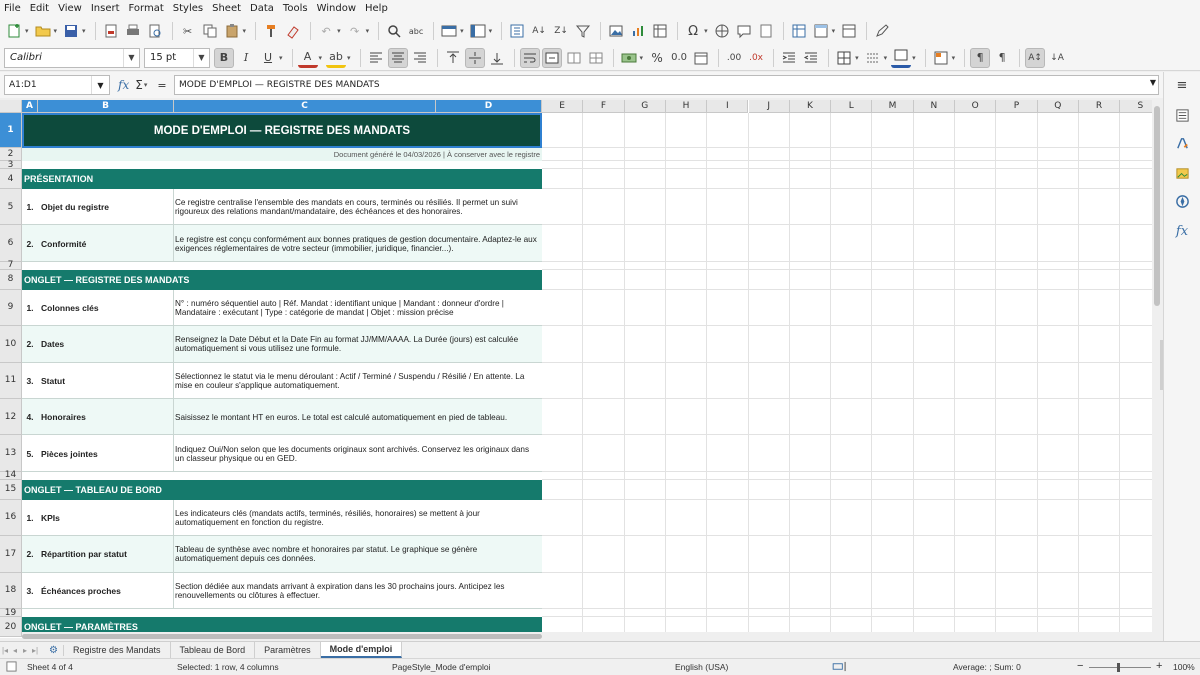 This screenshot has width=1200, height=675. I want to click on menu-sheet: Sheet, so click(226, 8).